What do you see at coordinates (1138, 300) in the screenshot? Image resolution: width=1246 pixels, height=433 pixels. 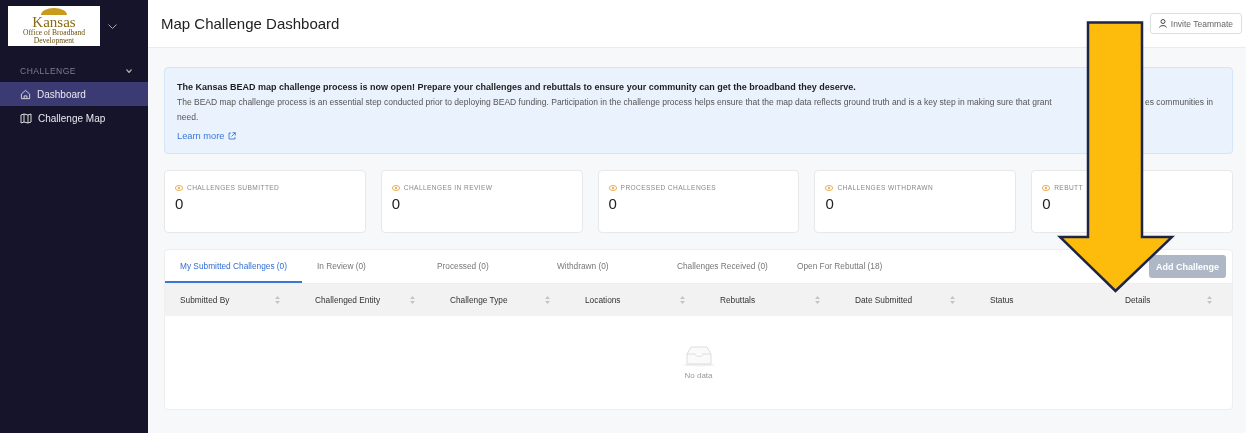 I see `column-header: Details` at bounding box center [1138, 300].